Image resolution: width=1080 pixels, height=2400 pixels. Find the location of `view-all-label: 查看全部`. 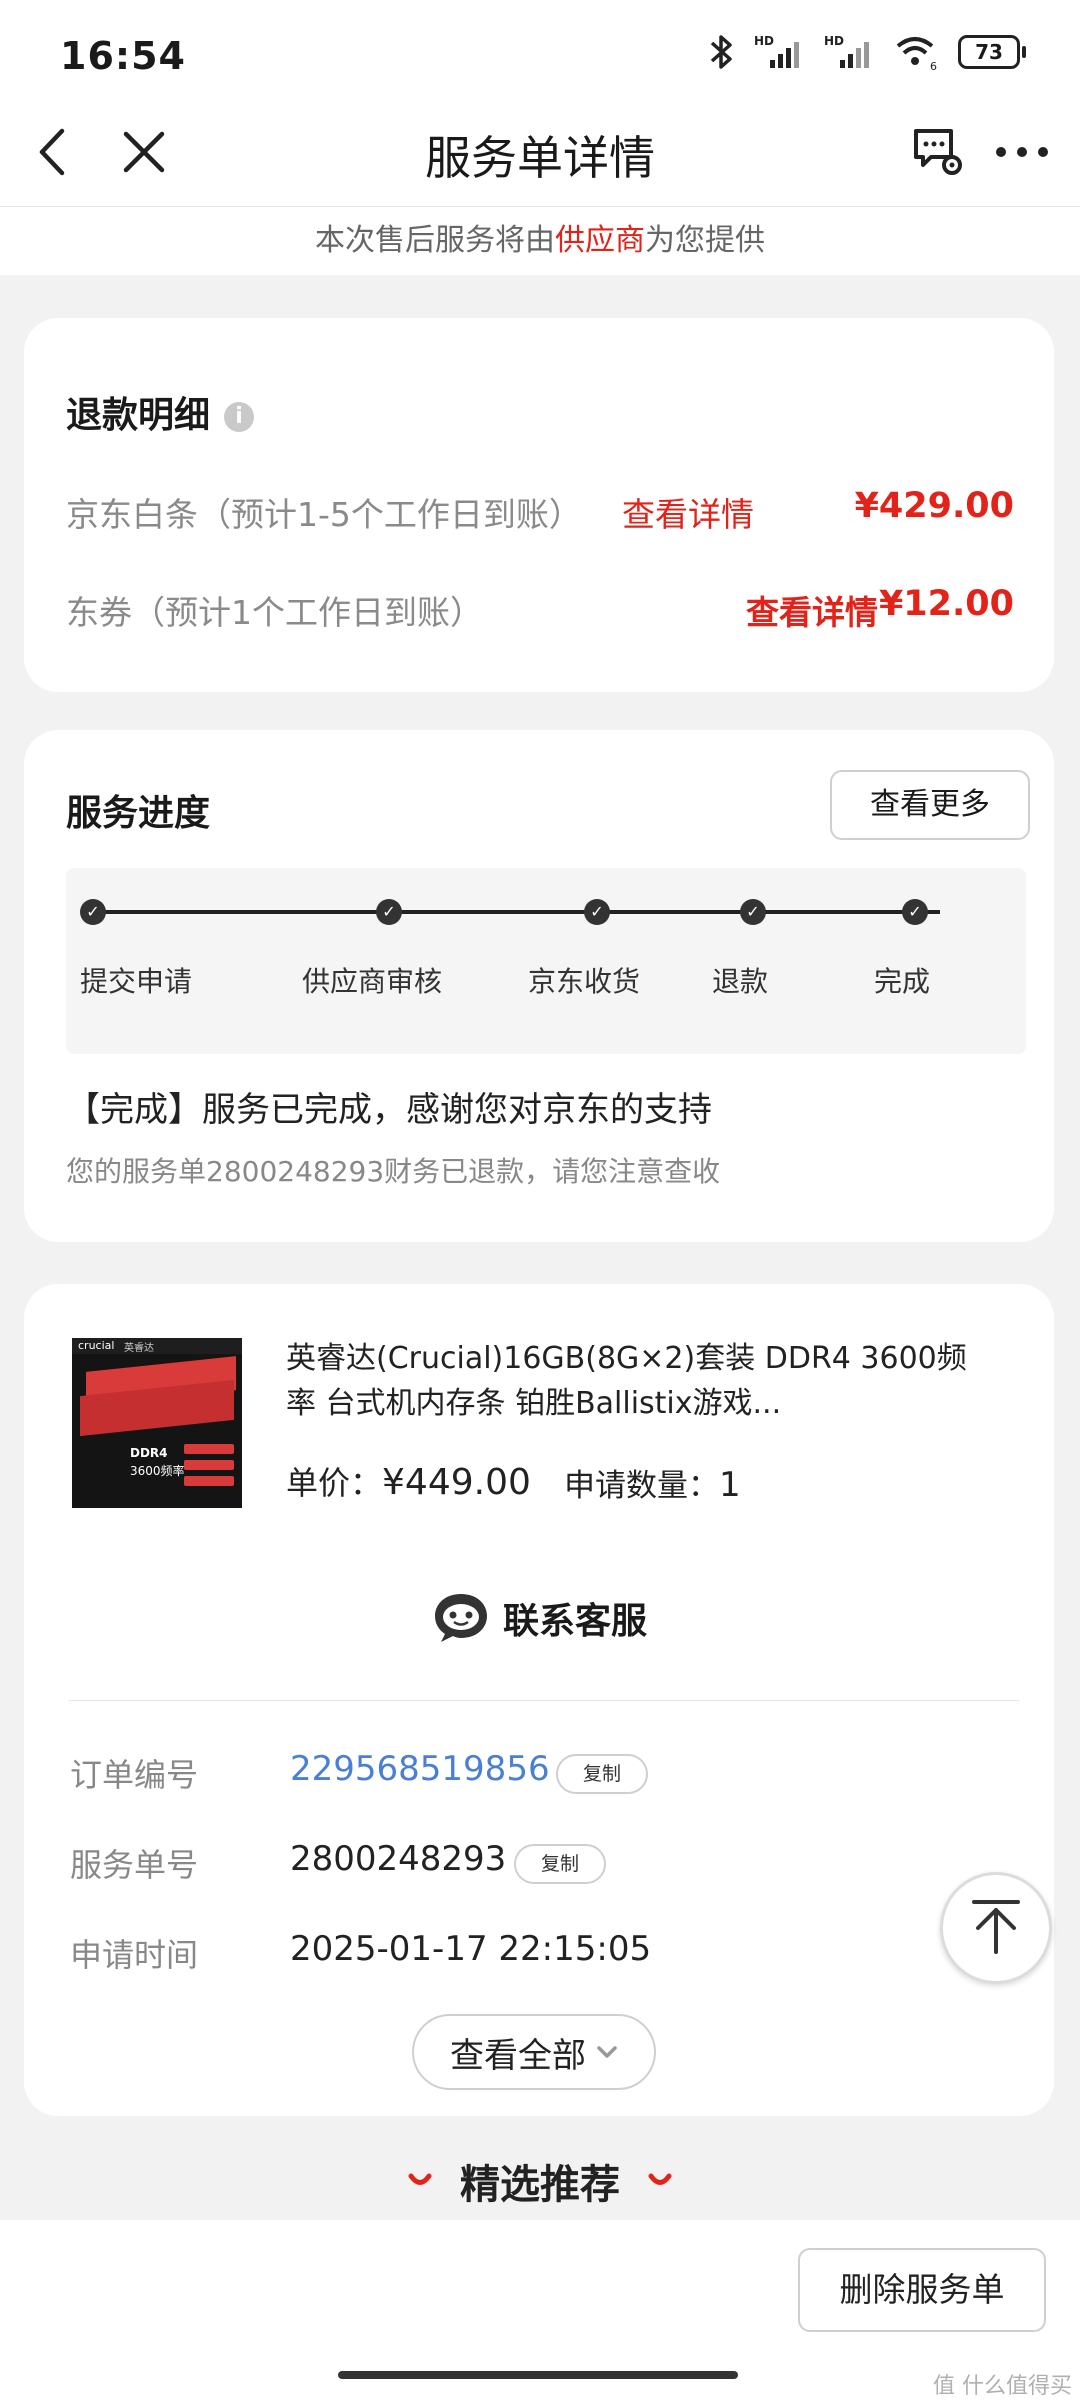

view-all-label: 查看全部 is located at coordinates (518, 2055).